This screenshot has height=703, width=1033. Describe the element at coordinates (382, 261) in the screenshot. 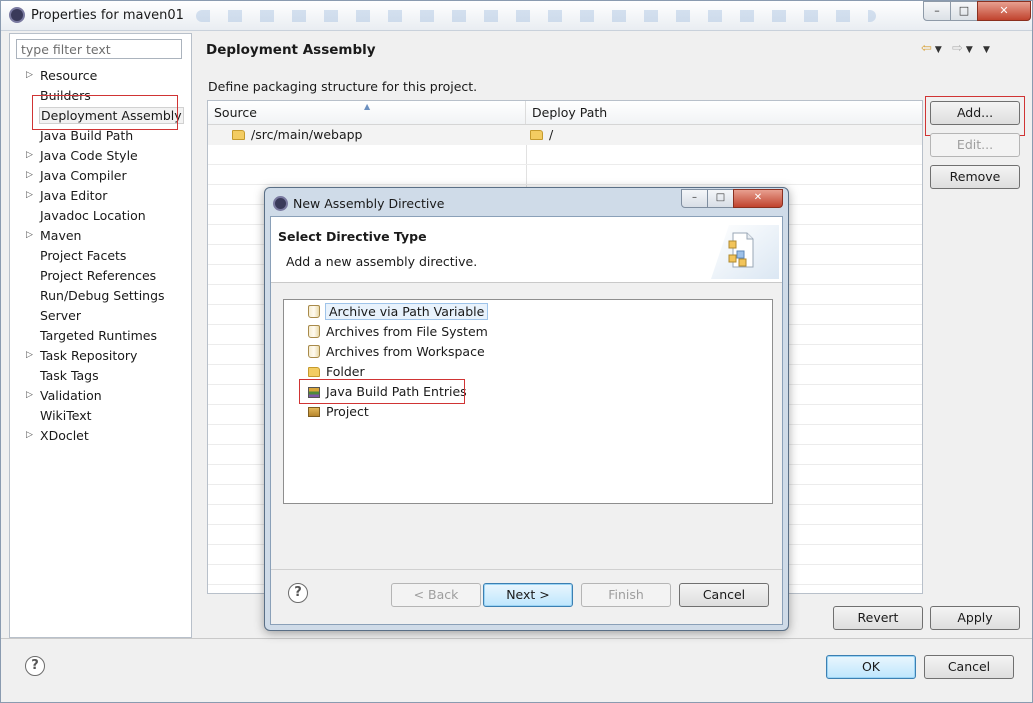

I see `banner-subtitle: Add a new assembly directive.` at that location.